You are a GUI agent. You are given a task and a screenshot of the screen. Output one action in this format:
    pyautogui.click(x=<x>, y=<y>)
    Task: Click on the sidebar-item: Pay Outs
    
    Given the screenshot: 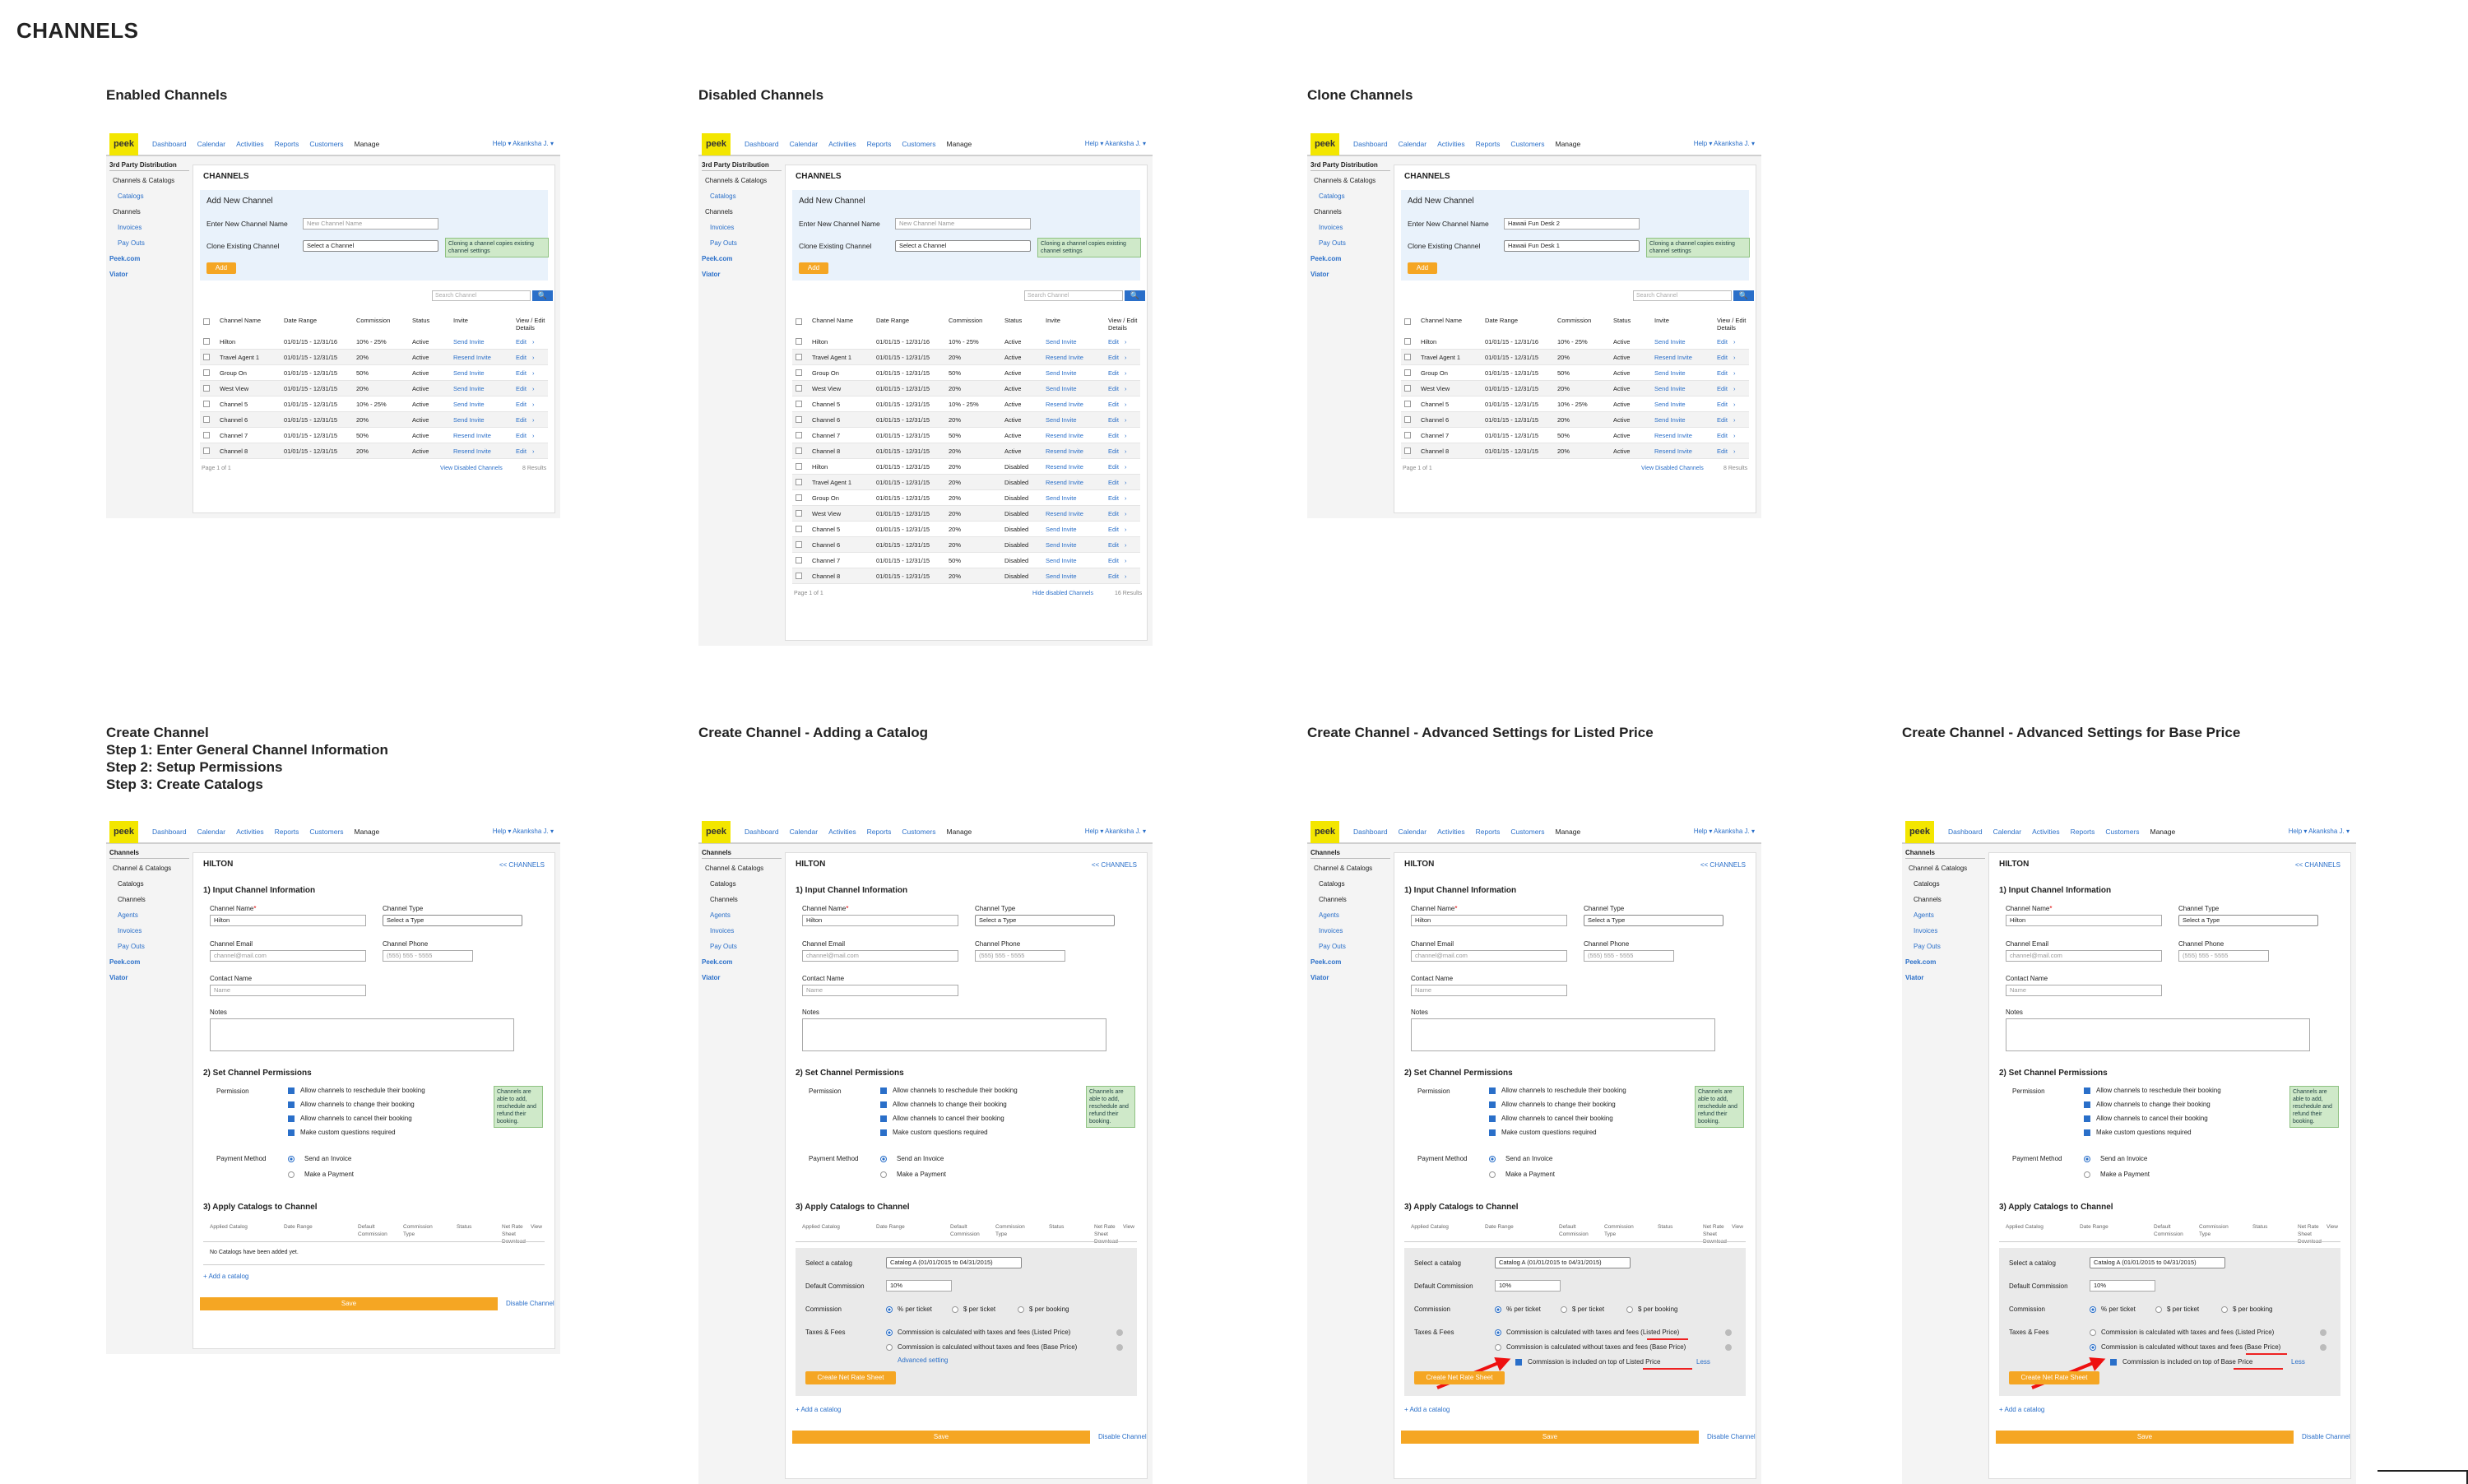 What is the action you would take?
    pyautogui.click(x=1350, y=947)
    